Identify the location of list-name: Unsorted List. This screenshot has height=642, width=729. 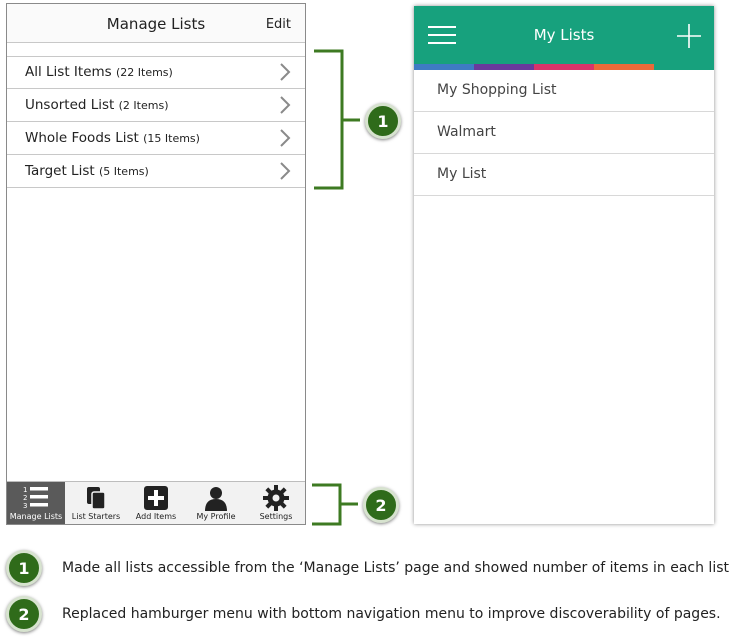
(70, 105).